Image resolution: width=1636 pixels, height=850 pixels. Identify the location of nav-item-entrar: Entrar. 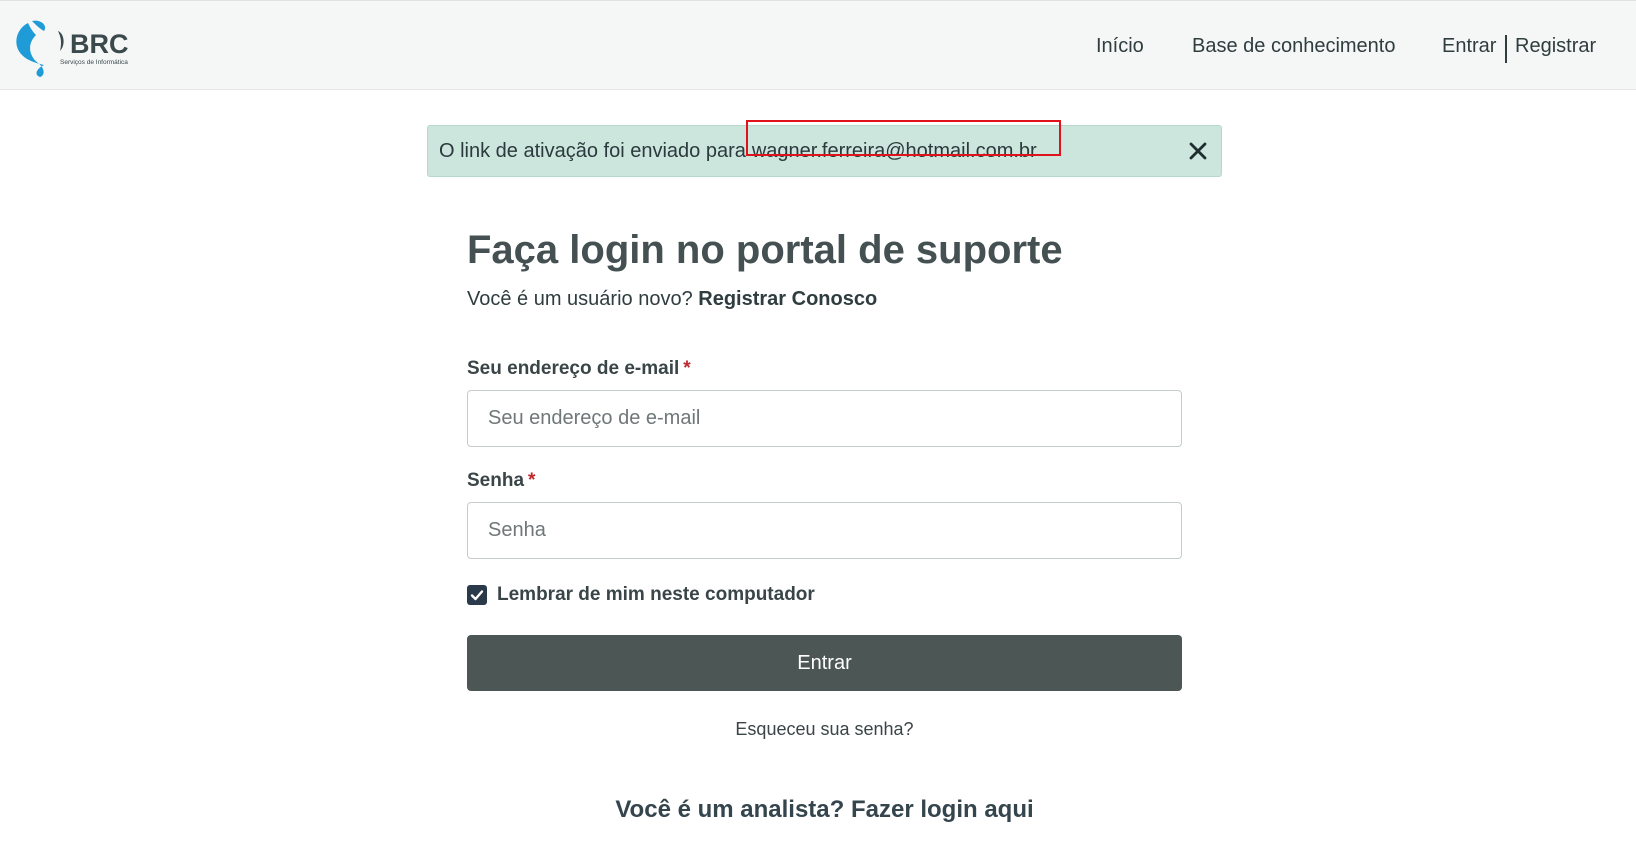
(1469, 46).